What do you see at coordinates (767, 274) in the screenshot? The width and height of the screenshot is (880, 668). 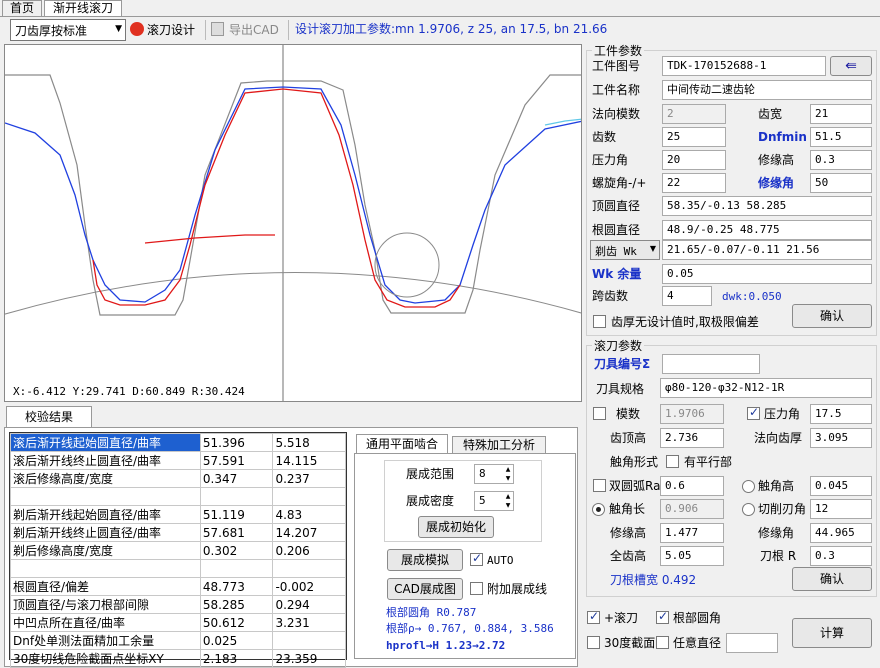 I see `wk-allowance-input: 0.05` at bounding box center [767, 274].